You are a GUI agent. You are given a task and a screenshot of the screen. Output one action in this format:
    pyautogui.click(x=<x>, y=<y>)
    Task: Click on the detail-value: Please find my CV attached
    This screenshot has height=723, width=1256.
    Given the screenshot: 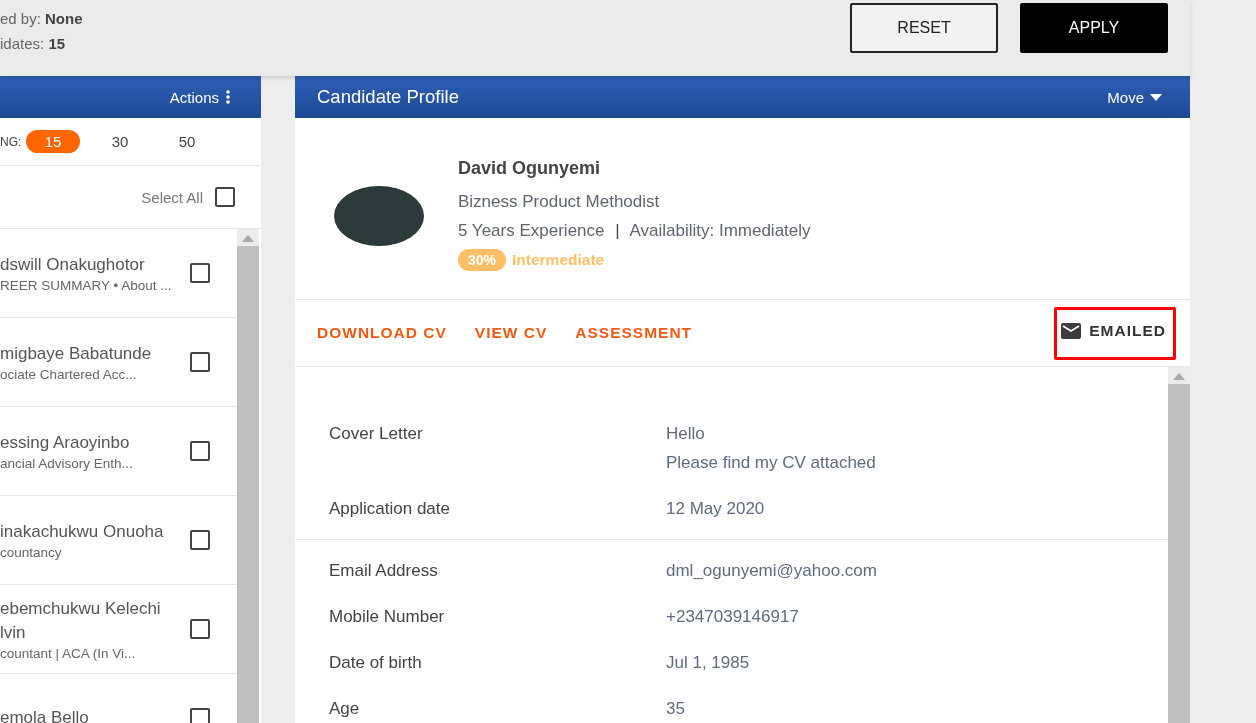 What is the action you would take?
    pyautogui.click(x=771, y=463)
    